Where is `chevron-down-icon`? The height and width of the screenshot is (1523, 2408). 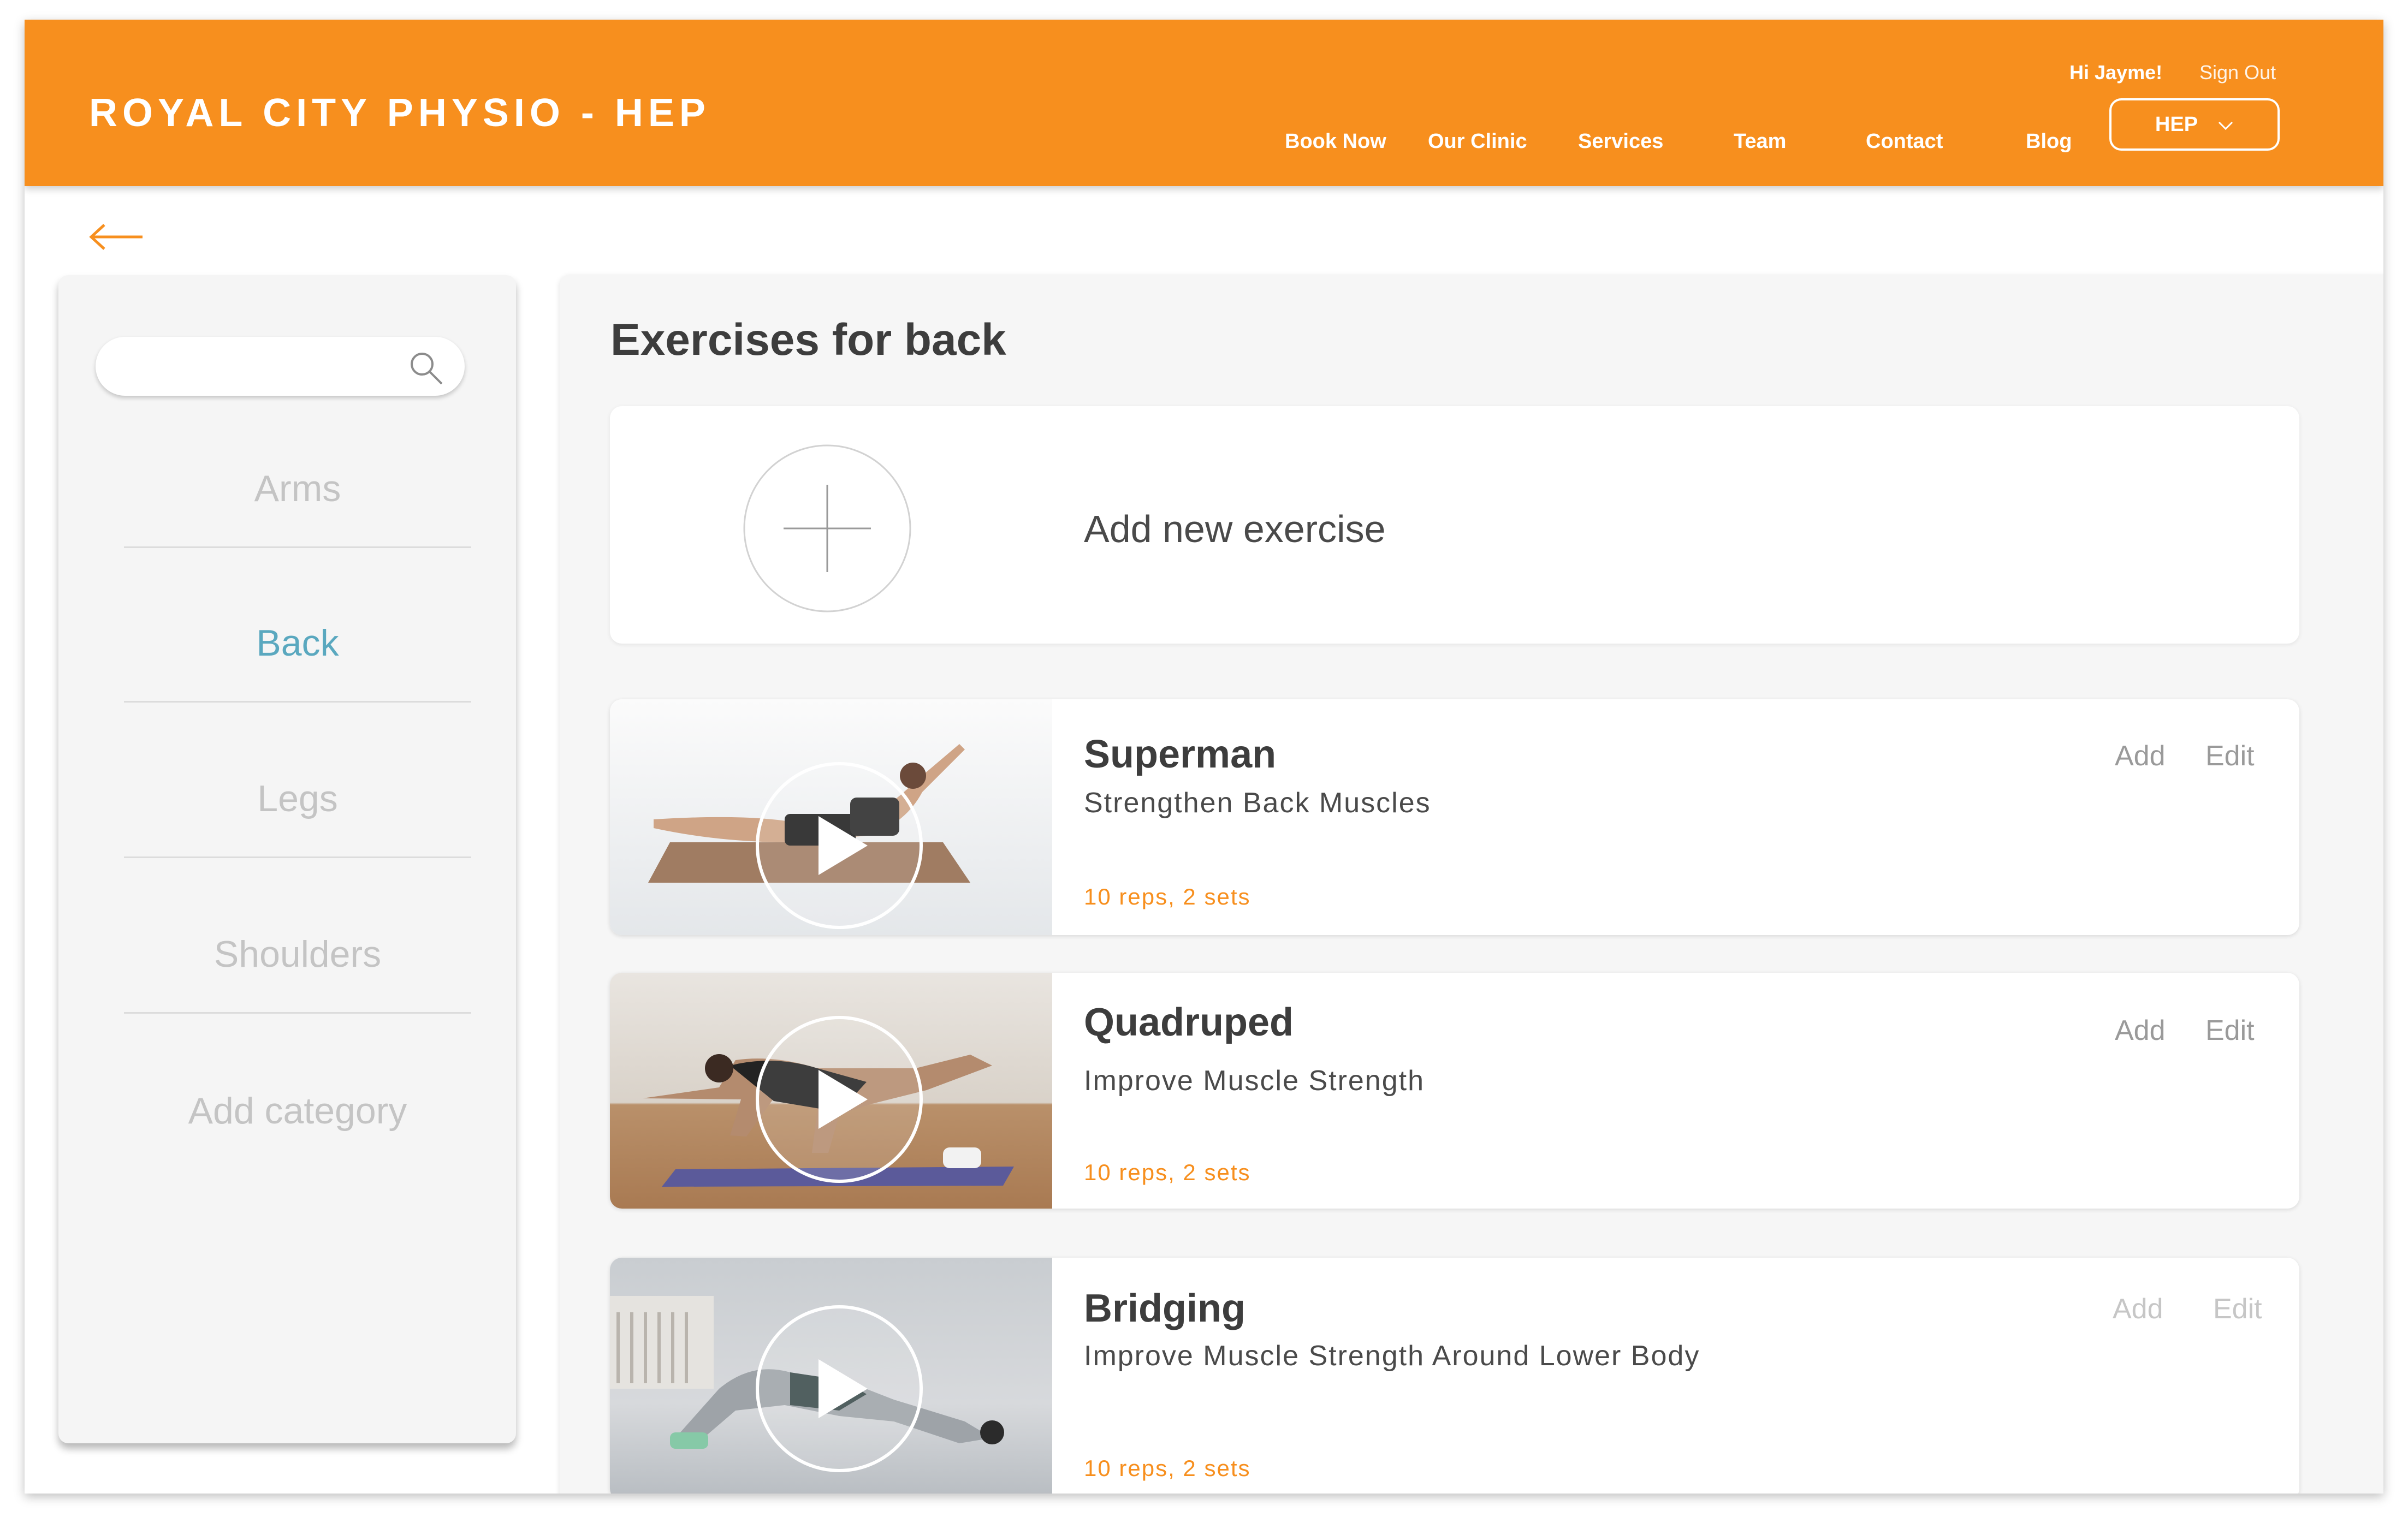 chevron-down-icon is located at coordinates (2225, 124).